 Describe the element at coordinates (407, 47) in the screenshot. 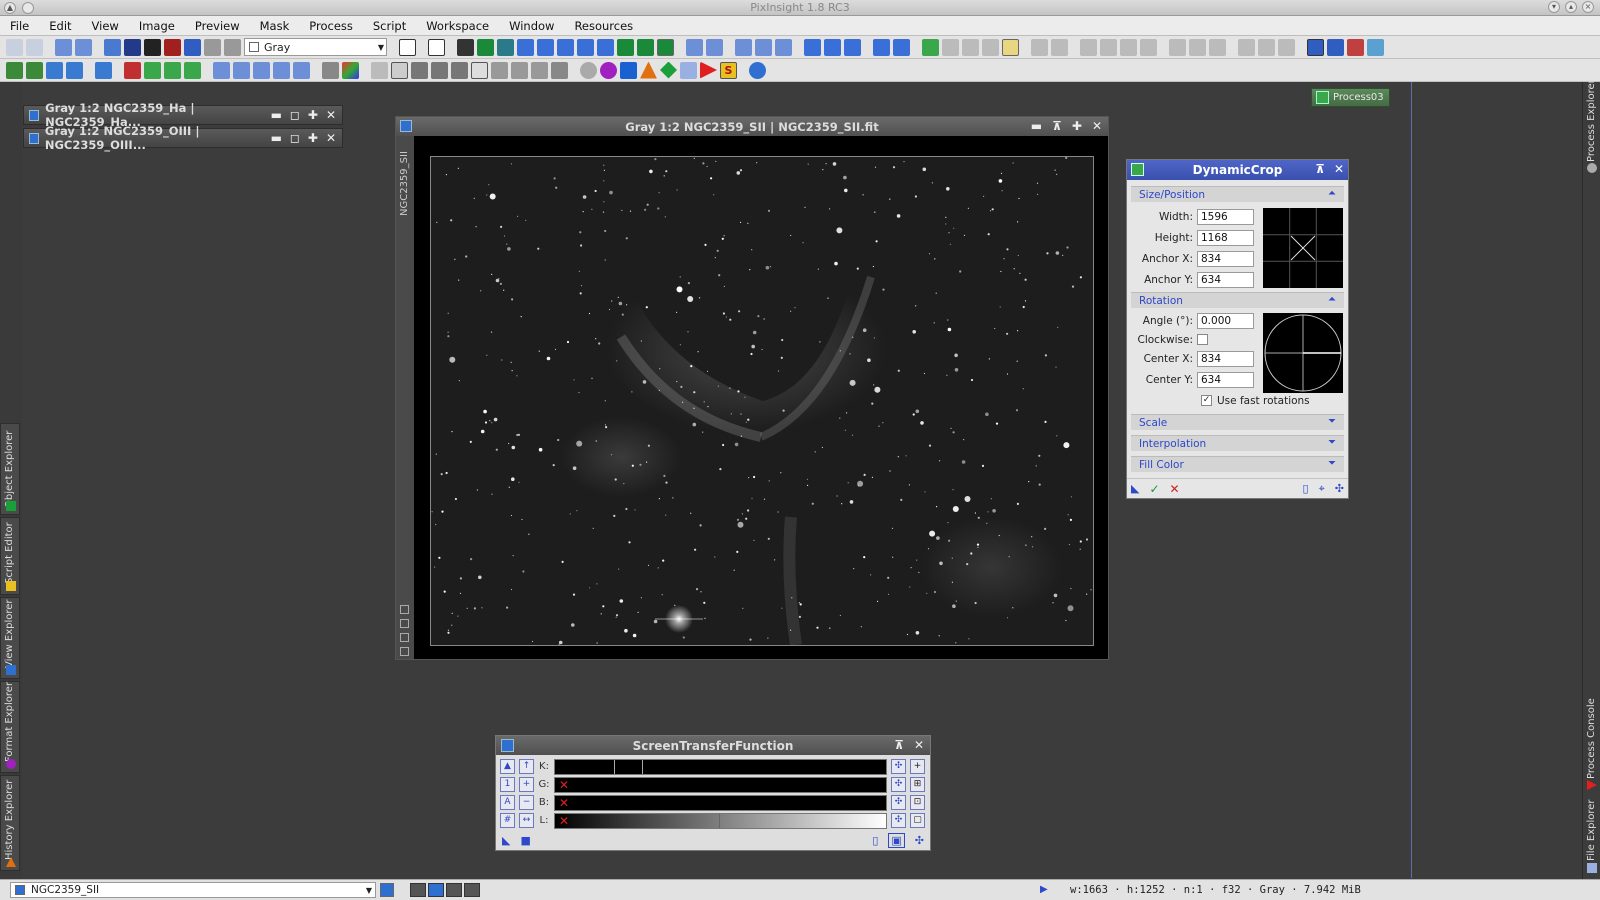

I see `new-preview-icon` at that location.